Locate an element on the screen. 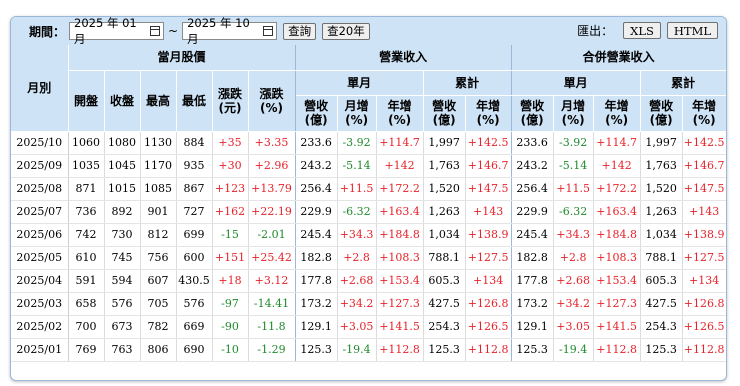  cmom-header: 月增 (%) is located at coordinates (573, 113).